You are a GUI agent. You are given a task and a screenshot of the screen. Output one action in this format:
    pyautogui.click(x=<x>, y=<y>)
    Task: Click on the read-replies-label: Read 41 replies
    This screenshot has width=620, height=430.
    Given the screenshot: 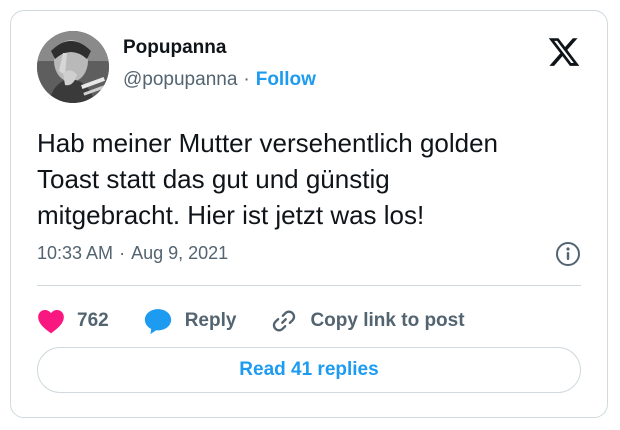 What is the action you would take?
    pyautogui.click(x=309, y=369)
    